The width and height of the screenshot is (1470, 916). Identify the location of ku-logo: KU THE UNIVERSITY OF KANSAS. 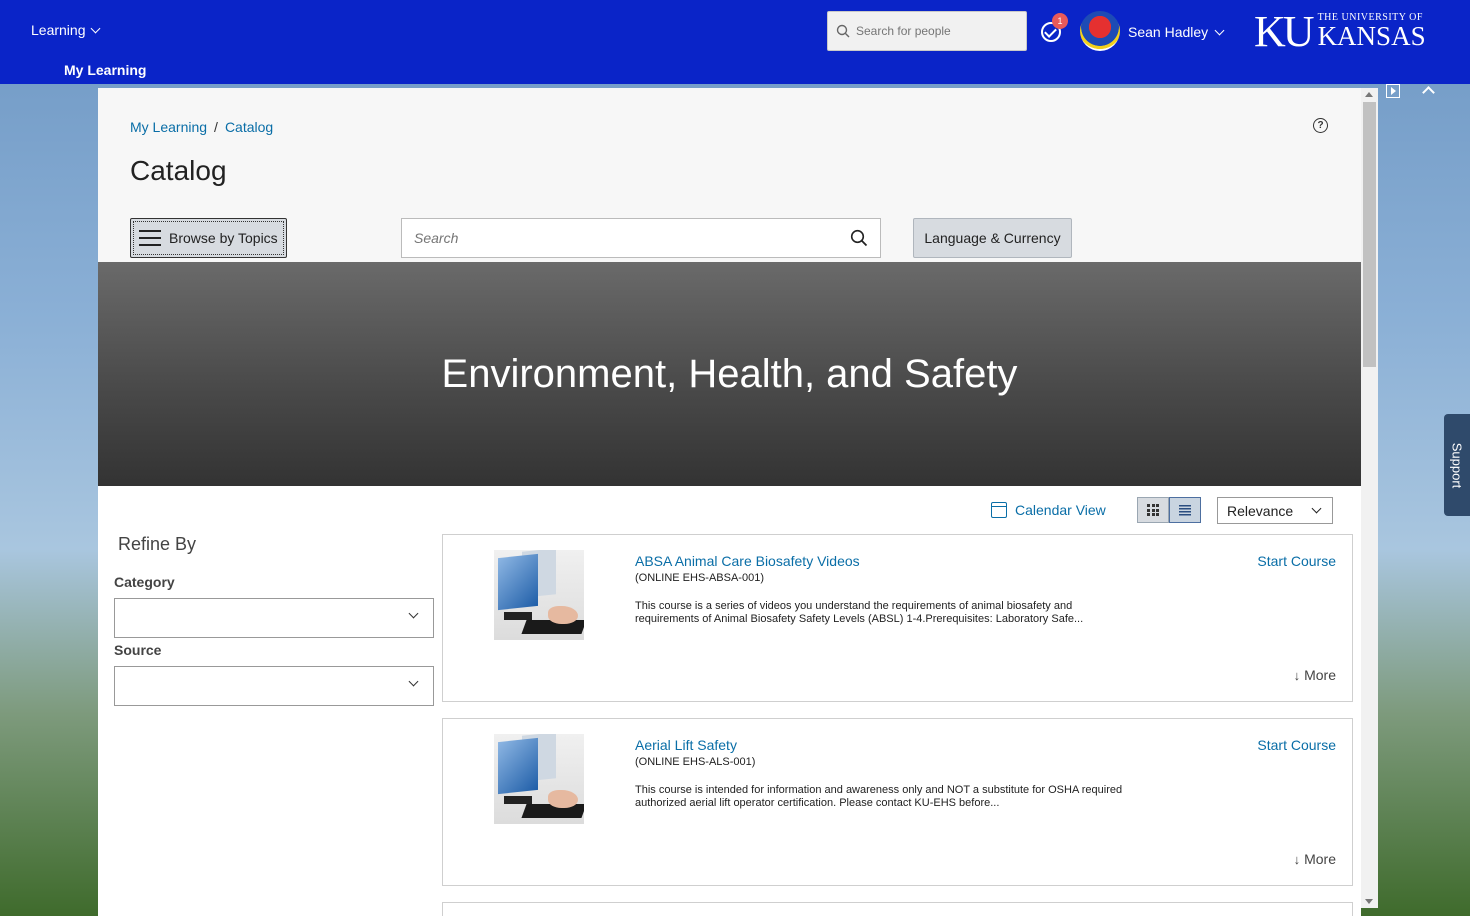
(1340, 32).